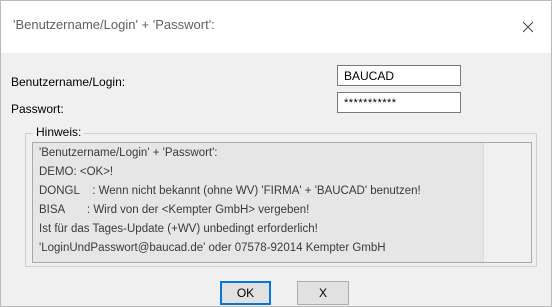 This screenshot has width=552, height=307. I want to click on hint-title: Hinweis:, so click(59, 132).